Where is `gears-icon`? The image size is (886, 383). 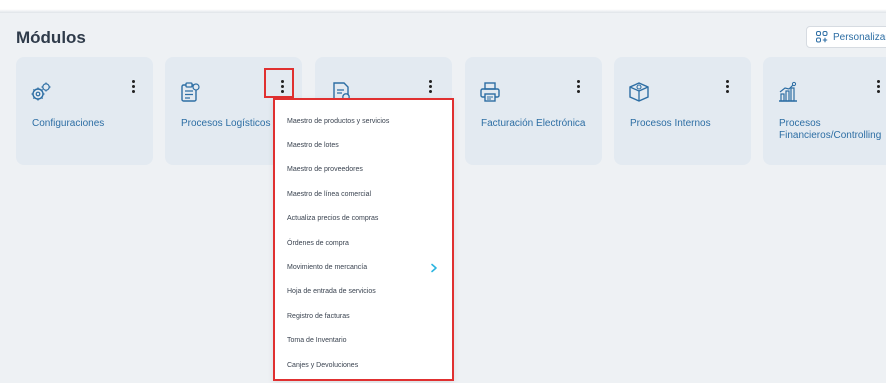
gears-icon is located at coordinates (41, 91).